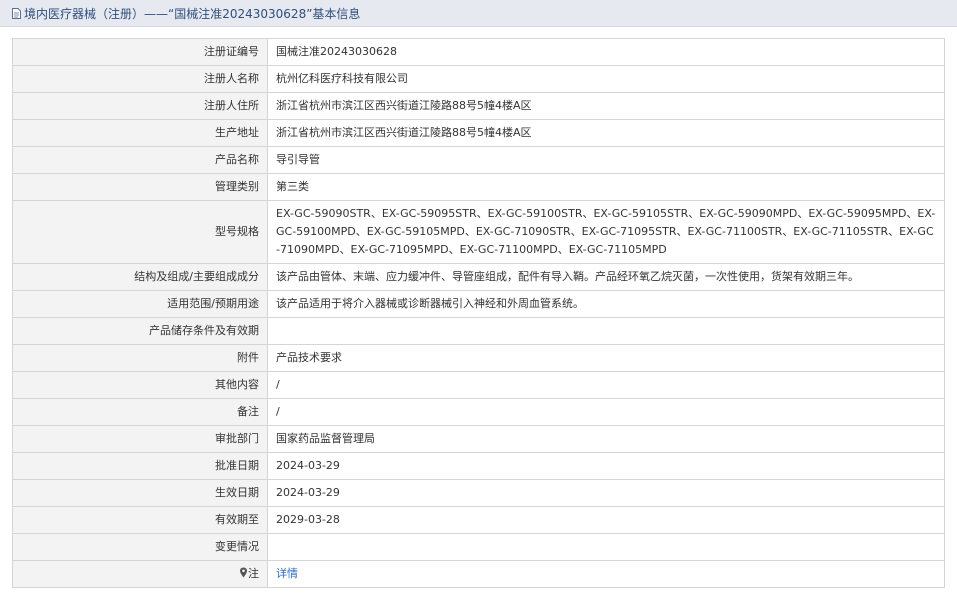 The width and height of the screenshot is (957, 598). What do you see at coordinates (140, 574) in the screenshot?
I see `note-label-cell: 注` at bounding box center [140, 574].